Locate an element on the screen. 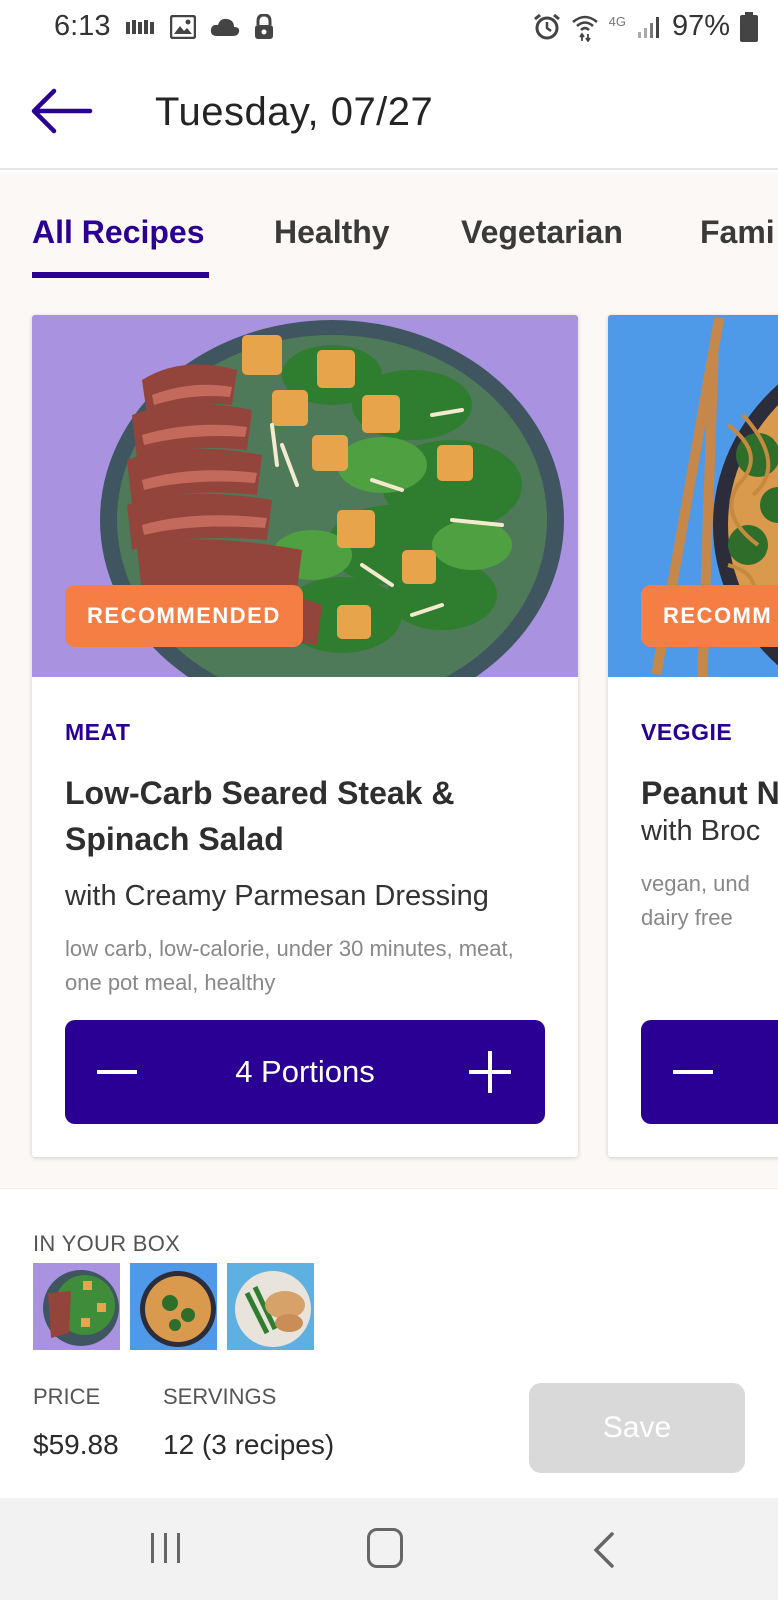  decrease-portions-button is located at coordinates (695, 1072).